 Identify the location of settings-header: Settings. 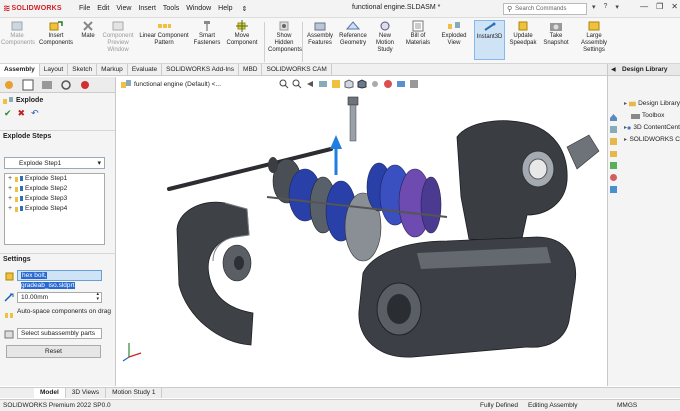
(58, 259).